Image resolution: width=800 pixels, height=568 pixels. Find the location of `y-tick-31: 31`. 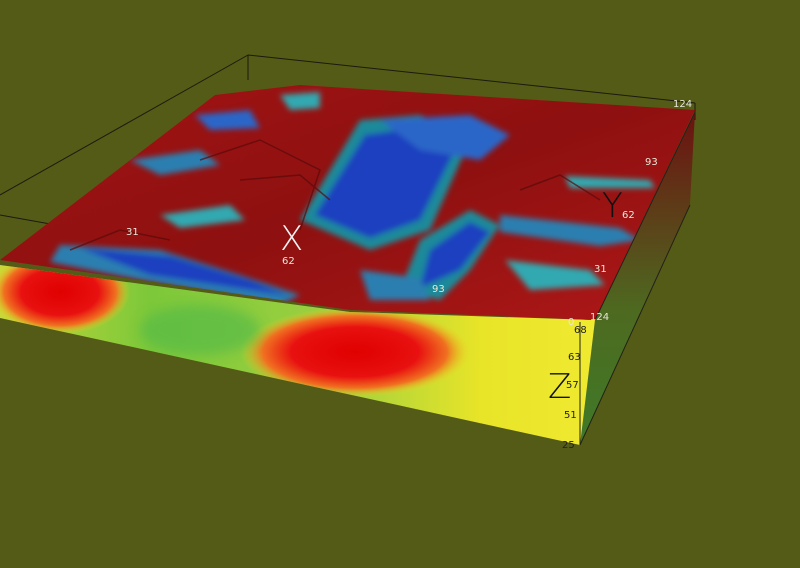

y-tick-31: 31 is located at coordinates (600, 269).